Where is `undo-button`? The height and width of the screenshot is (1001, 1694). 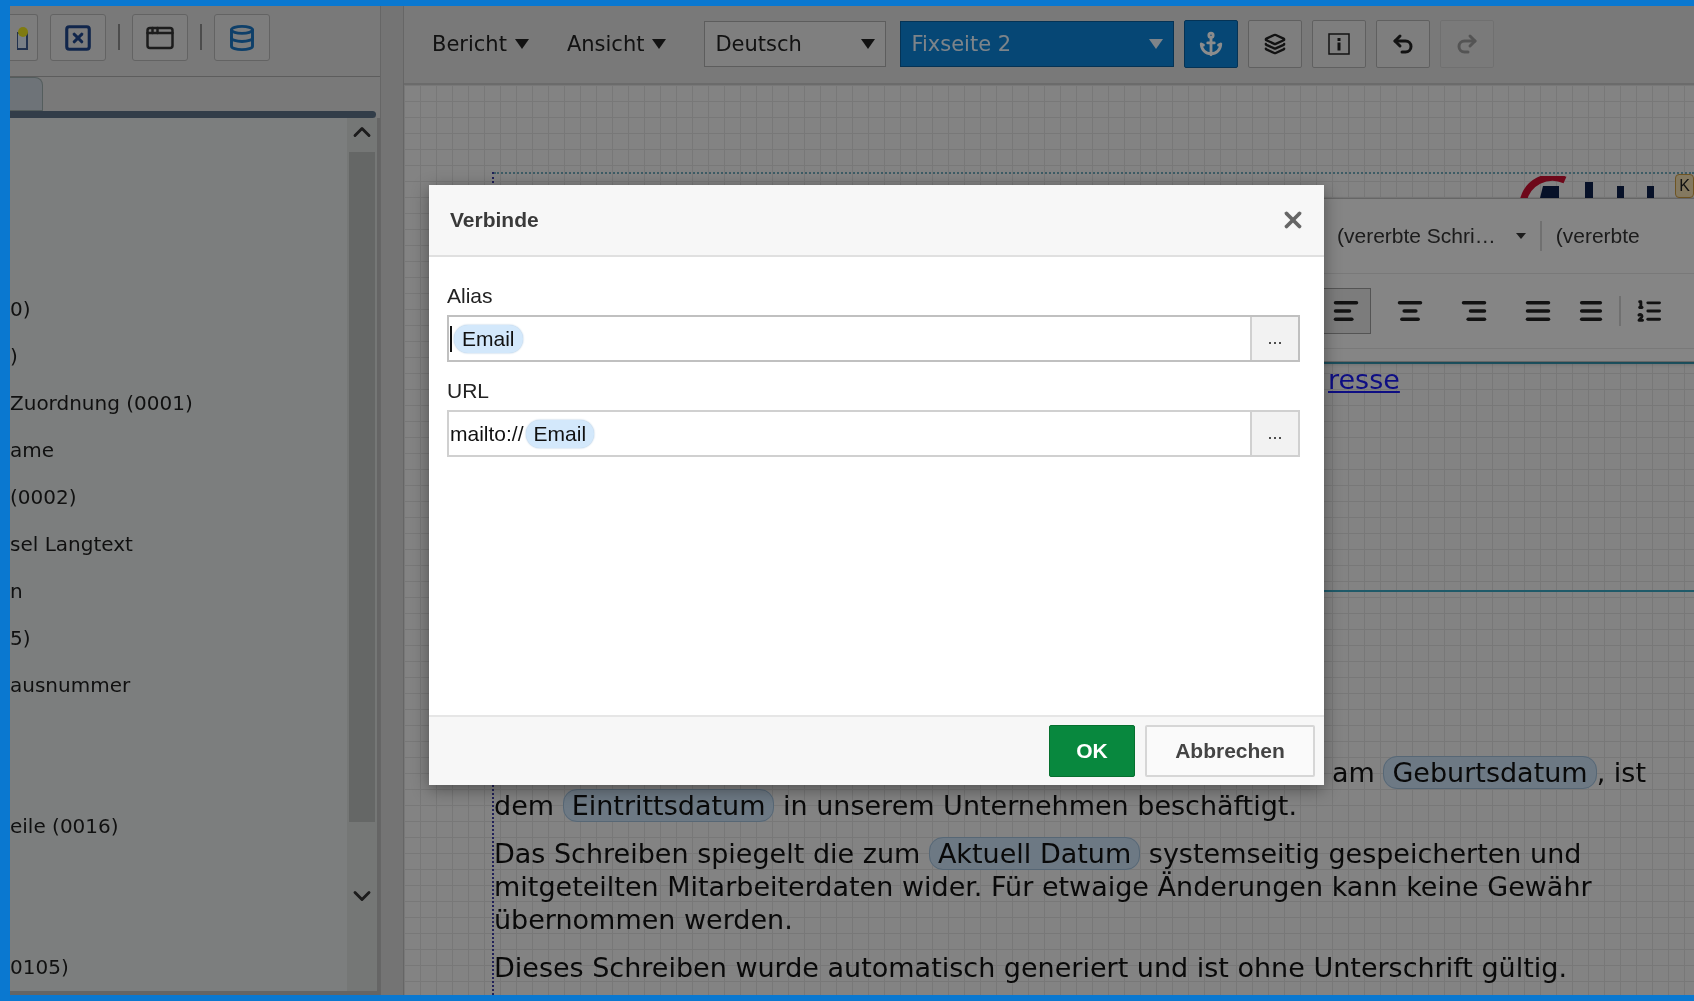 undo-button is located at coordinates (1403, 43).